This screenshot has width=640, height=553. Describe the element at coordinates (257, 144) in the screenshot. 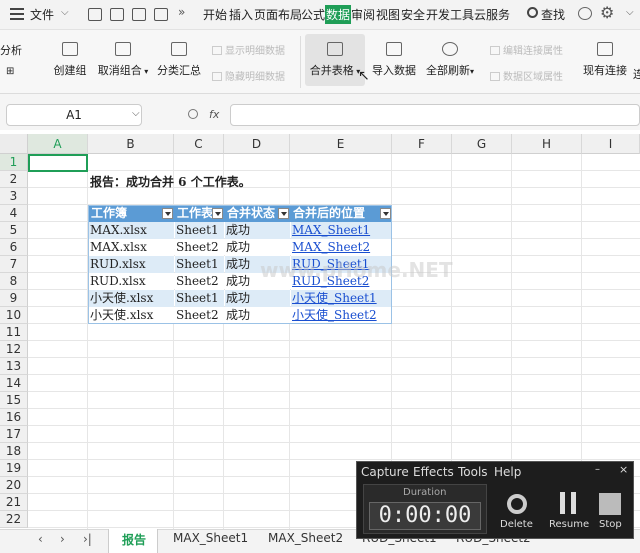

I see `column-header-d: D` at that location.